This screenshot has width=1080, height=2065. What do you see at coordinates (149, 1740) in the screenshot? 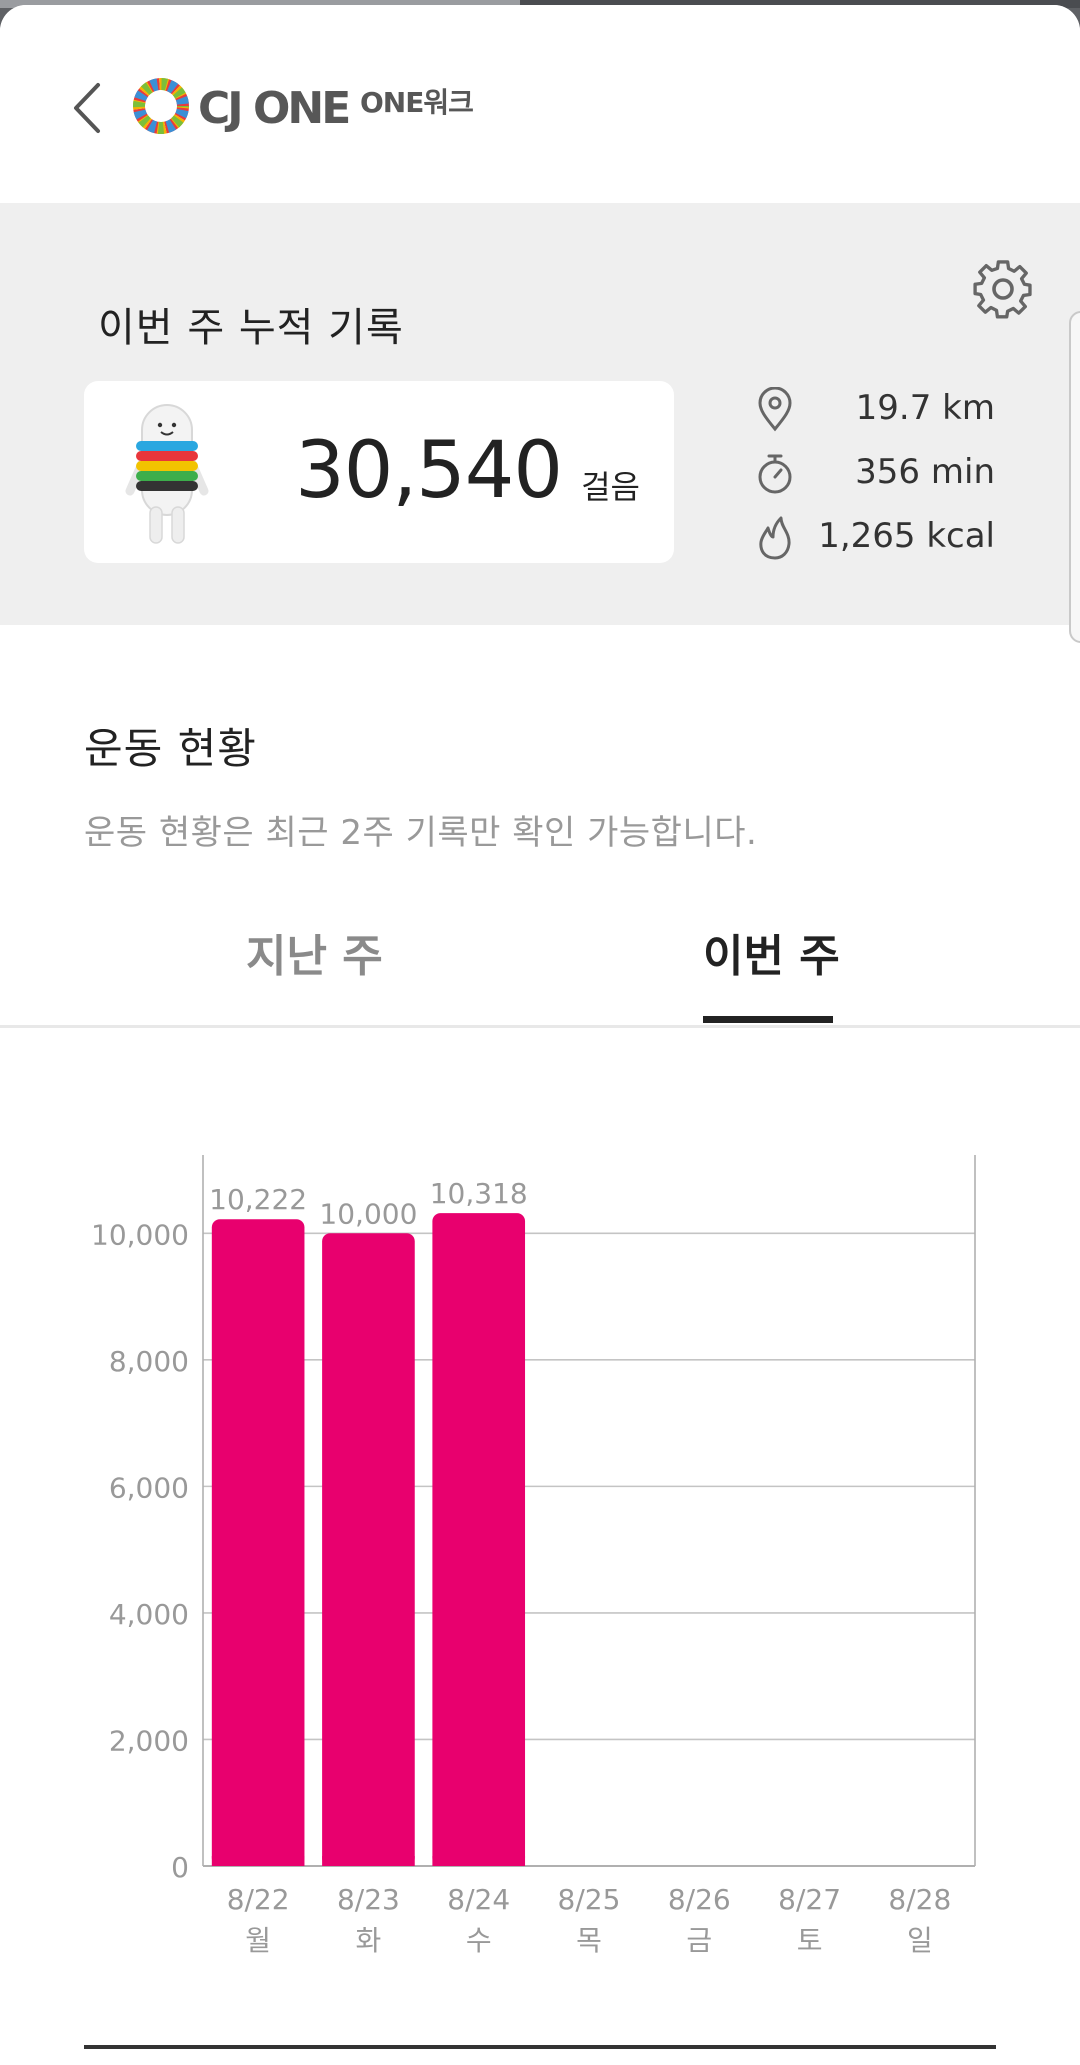
I see `y-tick-label: 2,000` at bounding box center [149, 1740].